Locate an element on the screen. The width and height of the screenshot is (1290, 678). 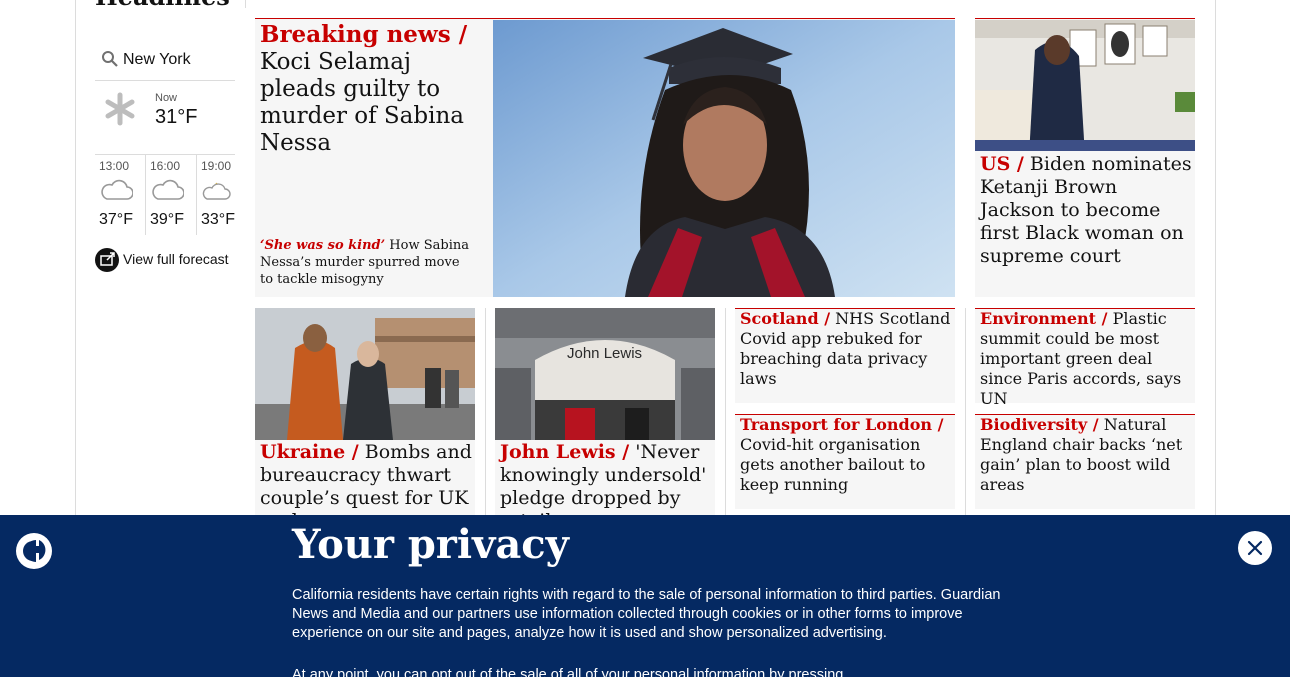
story-kicker: Biodiversity / is located at coordinates (1039, 424).